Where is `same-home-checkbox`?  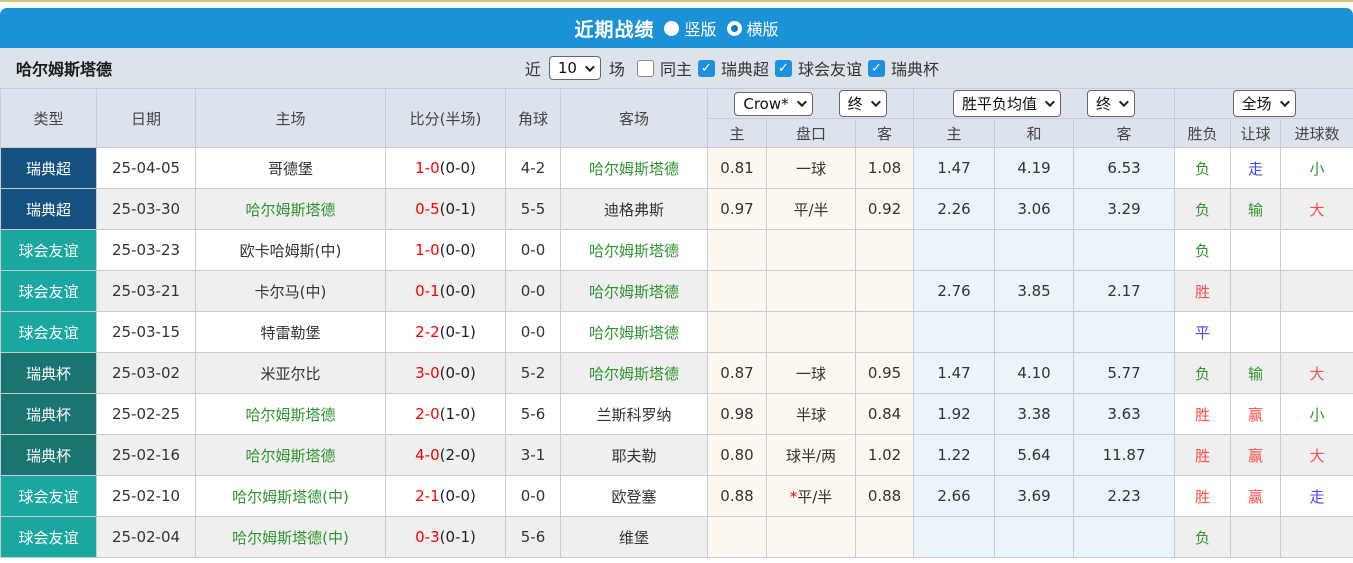 same-home-checkbox is located at coordinates (645, 68).